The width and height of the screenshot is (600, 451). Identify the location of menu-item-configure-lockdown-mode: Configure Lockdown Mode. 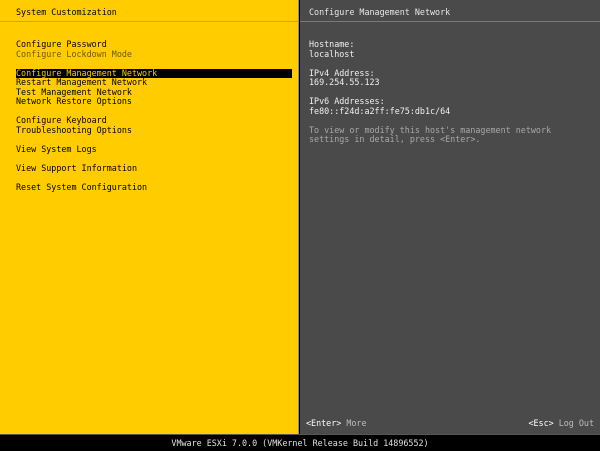
(154, 54).